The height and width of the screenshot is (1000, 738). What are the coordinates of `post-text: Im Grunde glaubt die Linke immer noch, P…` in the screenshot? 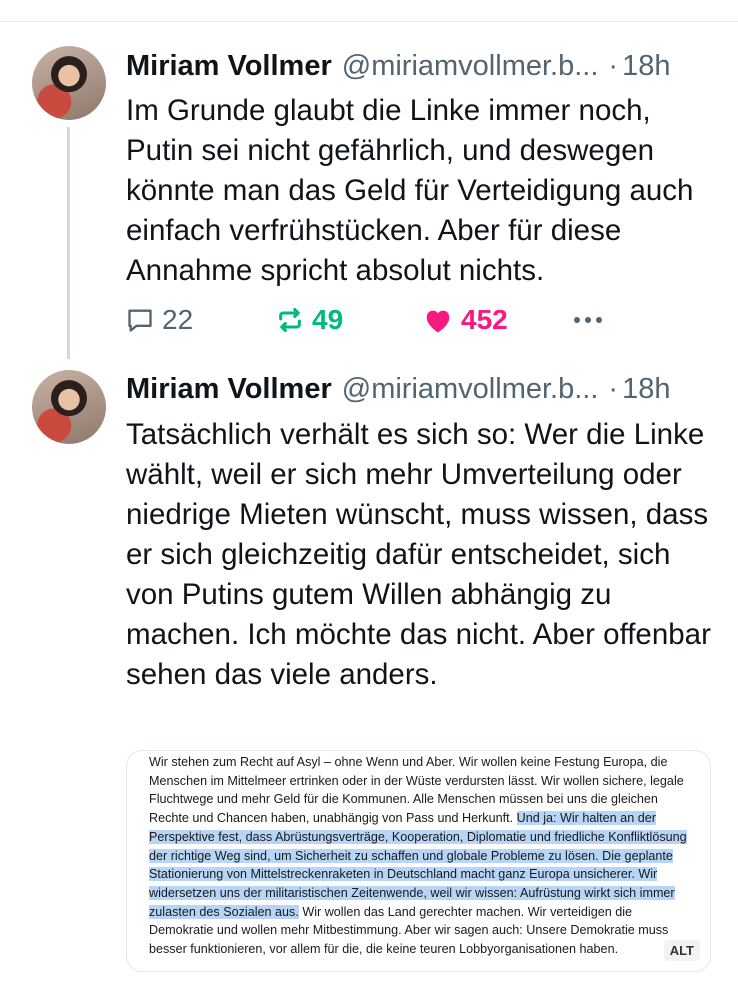 It's located at (410, 190).